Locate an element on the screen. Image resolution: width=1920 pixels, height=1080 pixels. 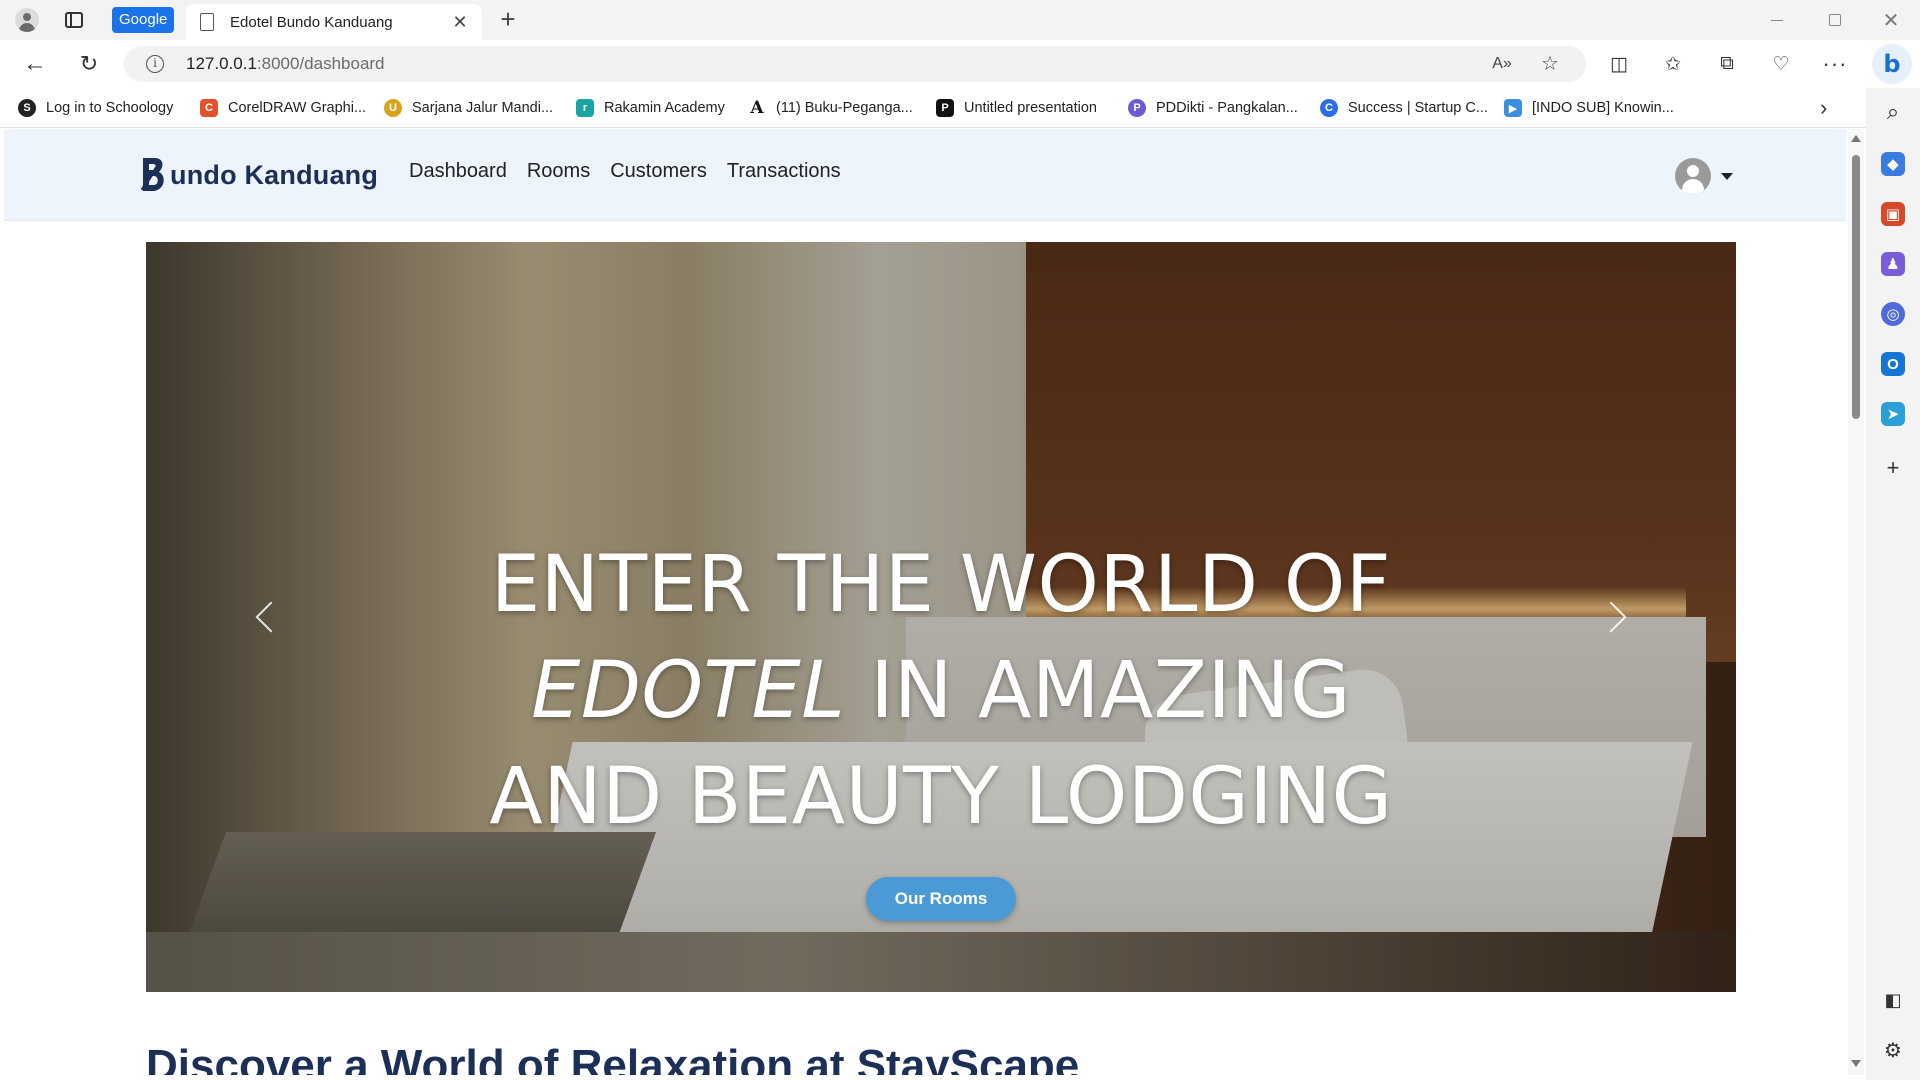
restore-button is located at coordinates (1835, 20).